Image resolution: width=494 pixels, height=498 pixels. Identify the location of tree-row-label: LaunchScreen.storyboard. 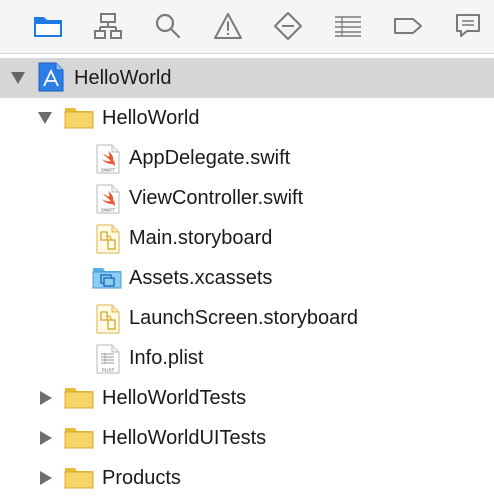
(244, 318).